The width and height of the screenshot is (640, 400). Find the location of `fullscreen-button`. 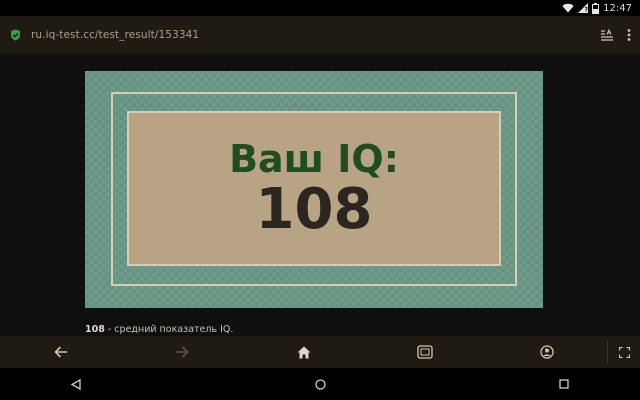

fullscreen-button is located at coordinates (624, 352).